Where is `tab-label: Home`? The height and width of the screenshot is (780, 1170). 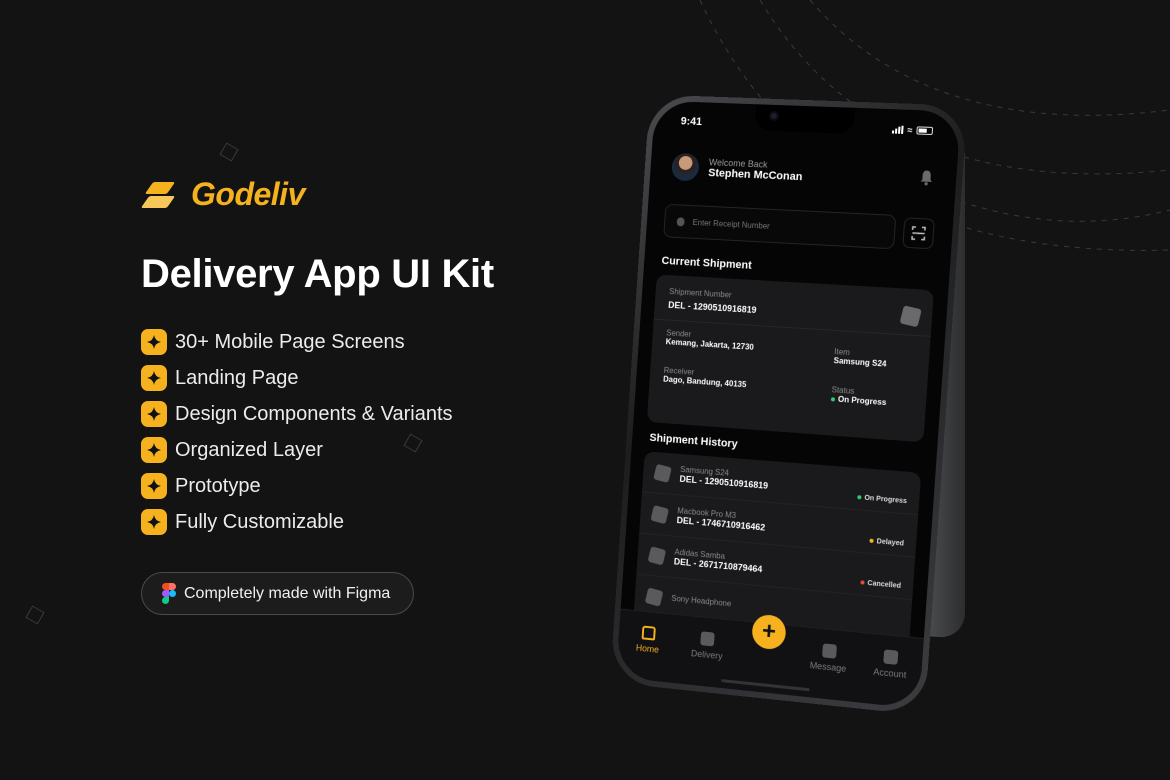 tab-label: Home is located at coordinates (647, 648).